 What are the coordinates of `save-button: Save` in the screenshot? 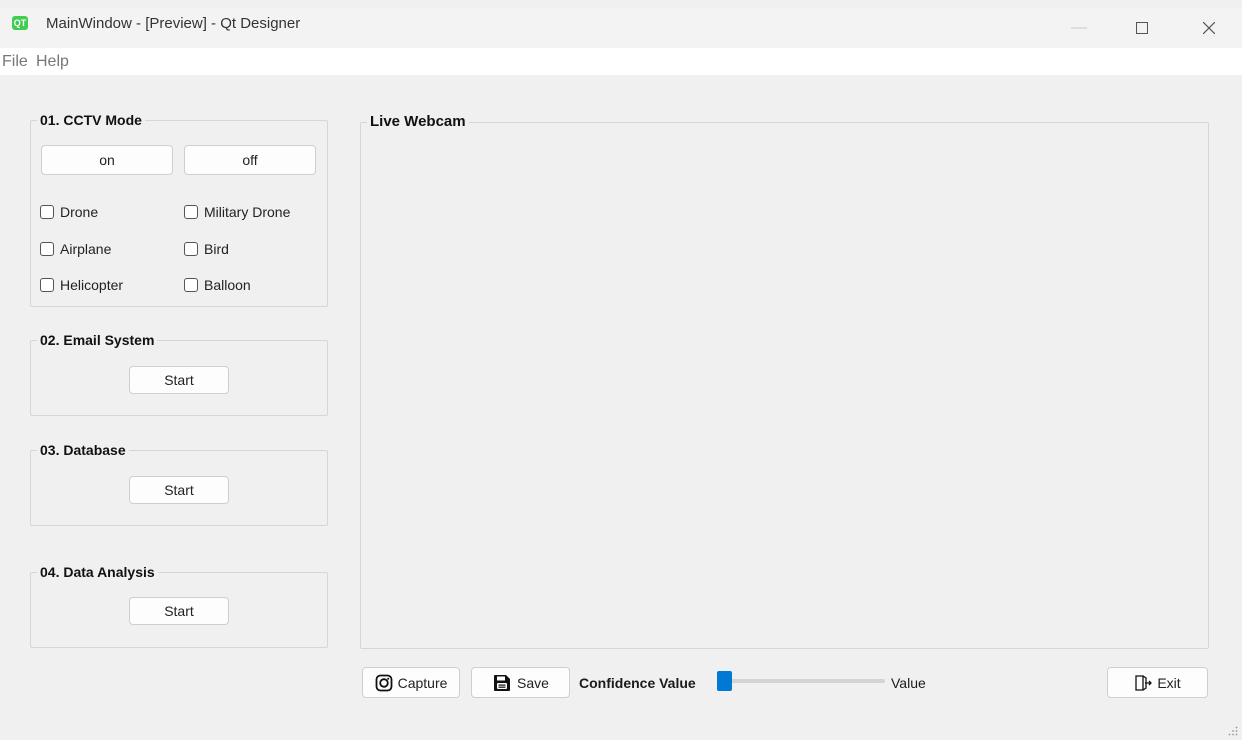 It's located at (520, 682).